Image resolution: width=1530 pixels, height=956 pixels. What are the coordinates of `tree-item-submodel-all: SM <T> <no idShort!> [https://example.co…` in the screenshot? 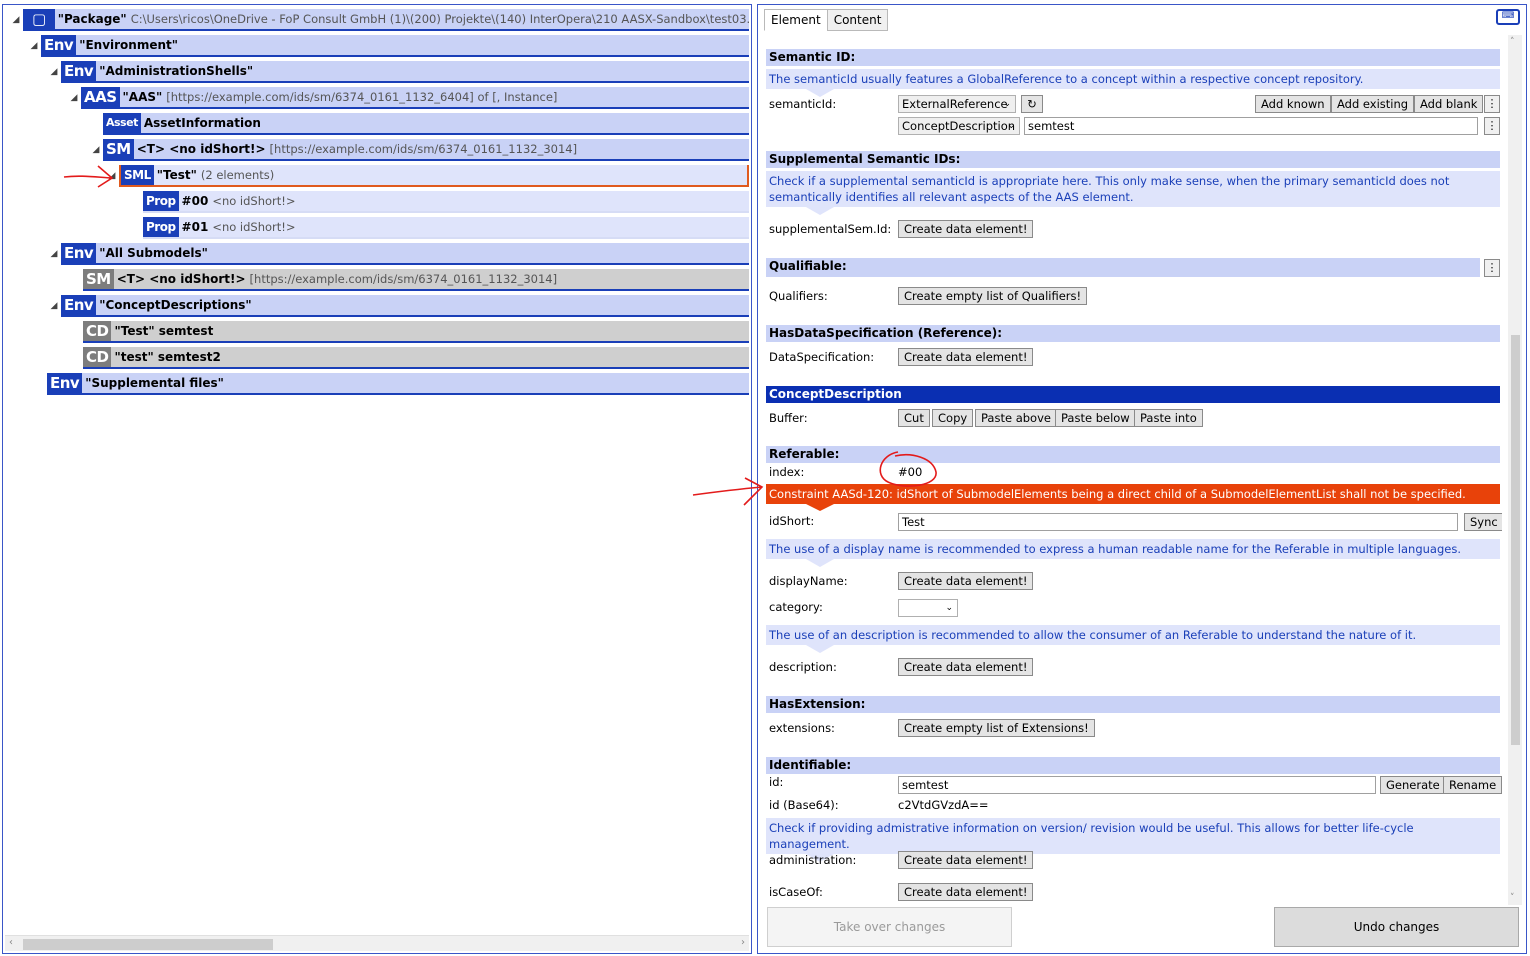 It's located at (409, 280).